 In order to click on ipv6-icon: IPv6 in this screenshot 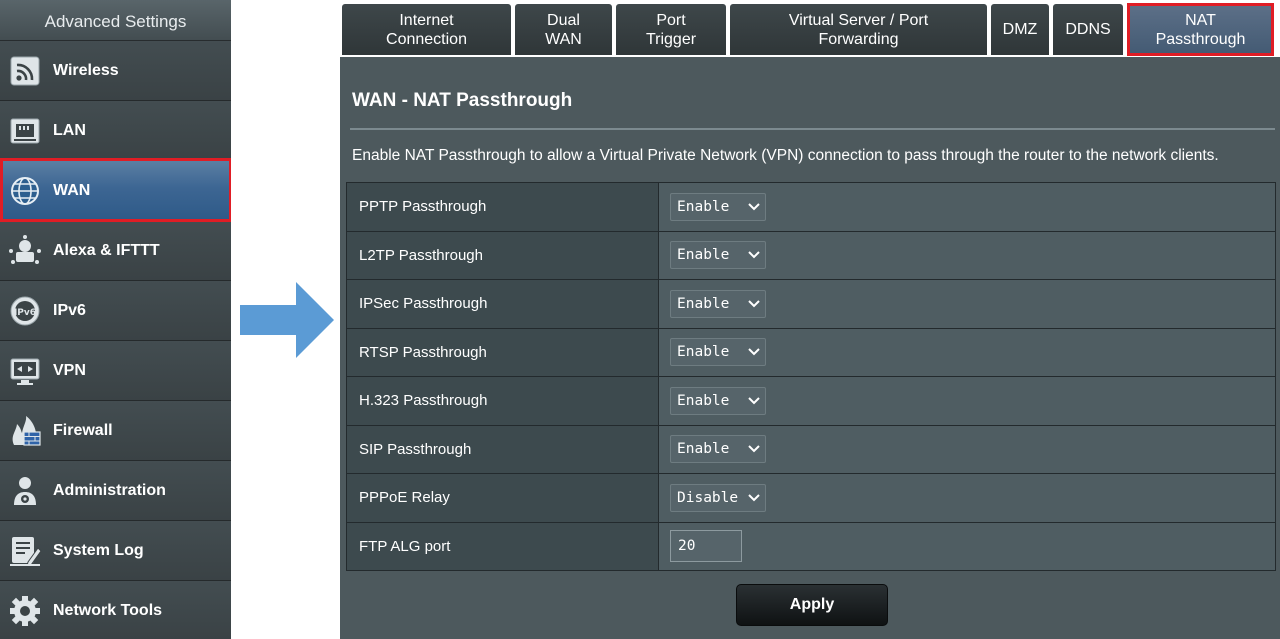, I will do `click(25, 311)`.